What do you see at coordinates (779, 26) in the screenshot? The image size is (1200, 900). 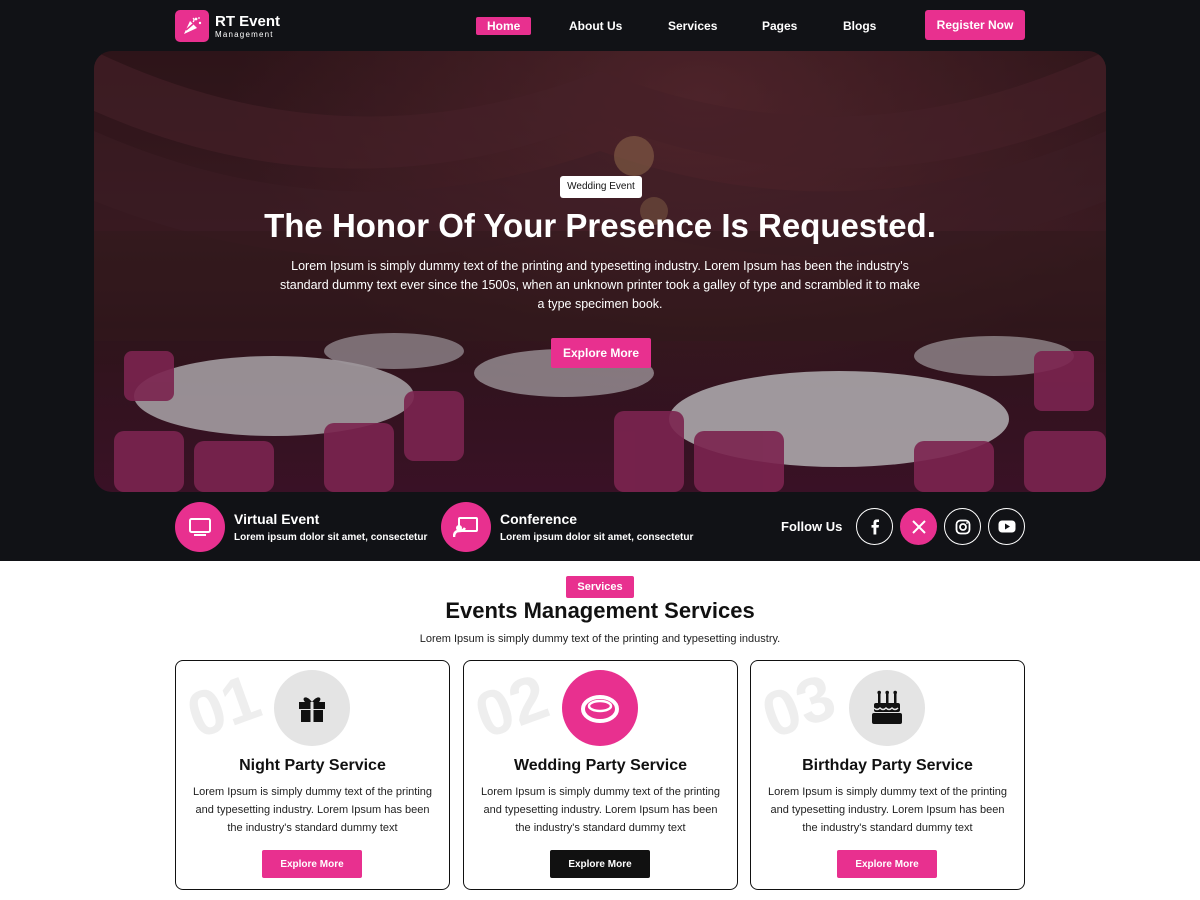 I see `nav-item-pages: Pages` at bounding box center [779, 26].